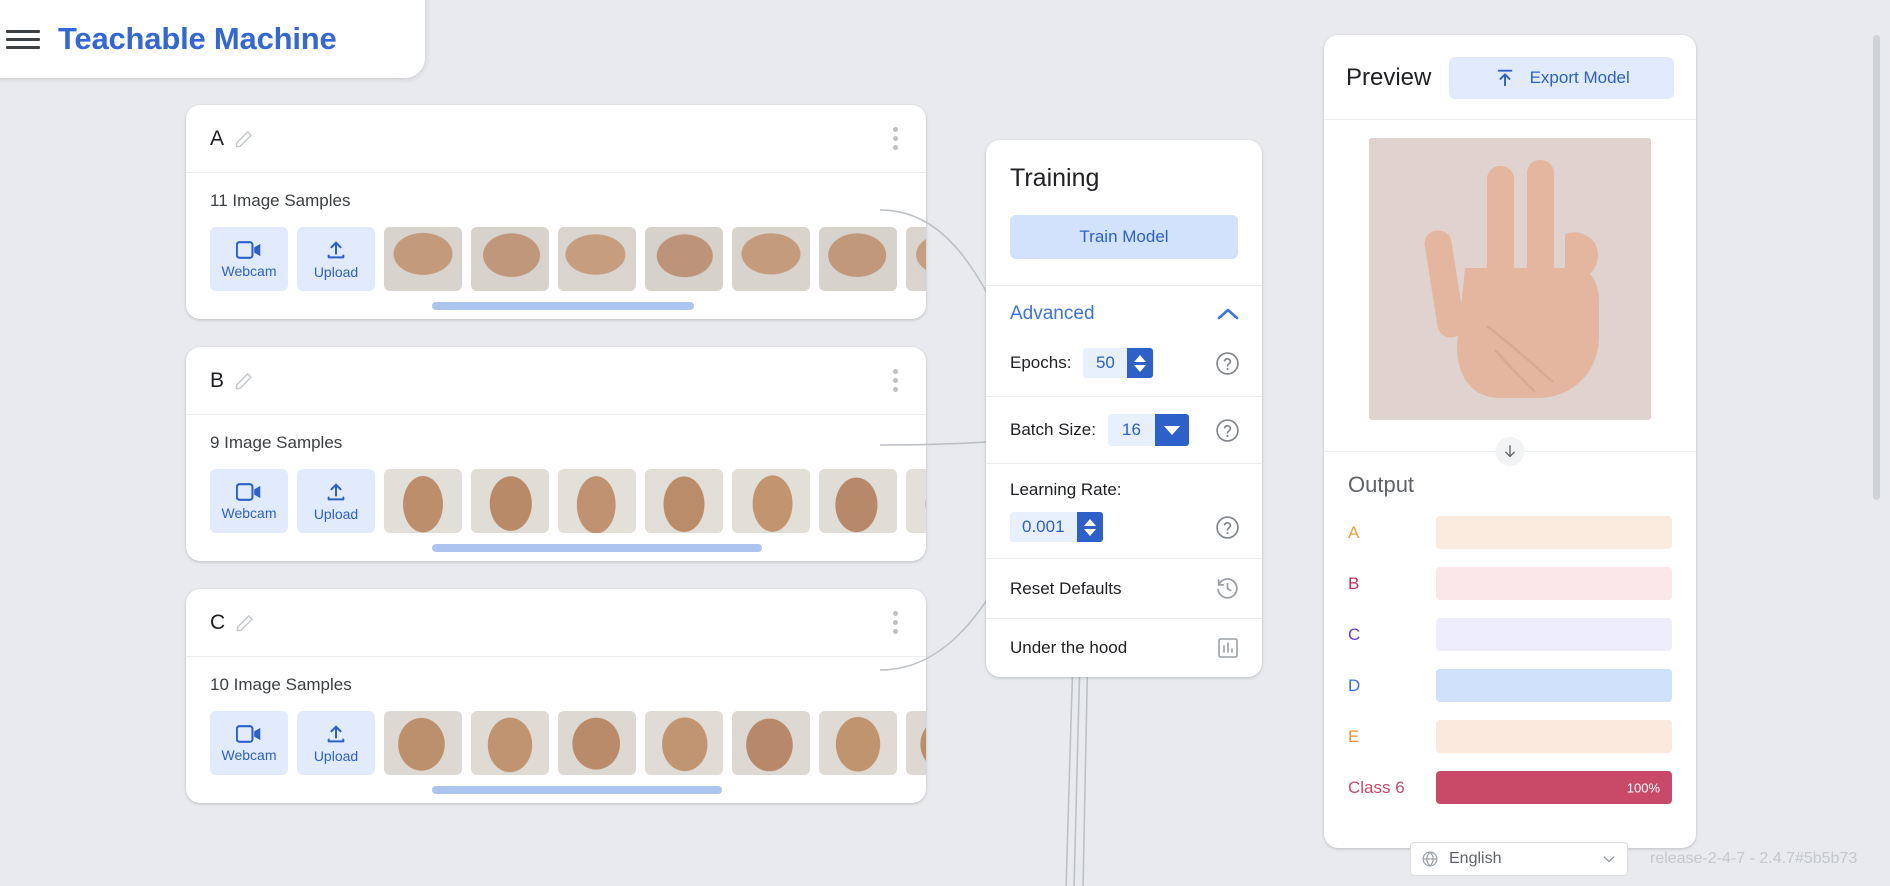  I want to click on advanced-label: Advanced, so click(1052, 314).